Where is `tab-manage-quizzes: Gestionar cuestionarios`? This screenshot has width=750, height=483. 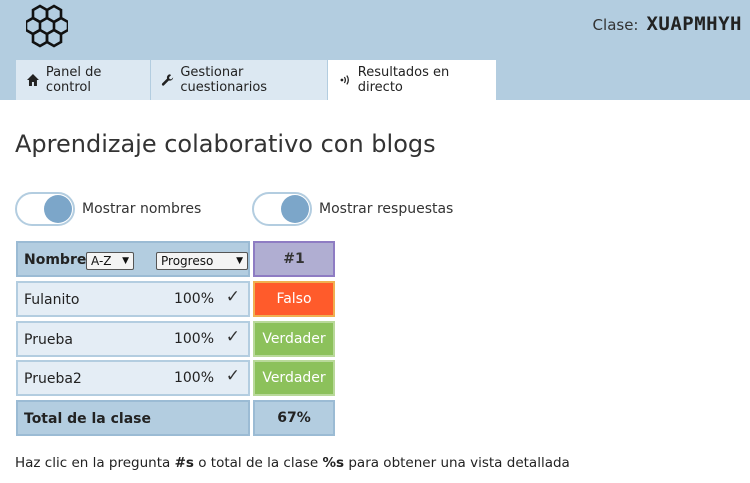
tab-manage-quizzes: Gestionar cuestionarios is located at coordinates (239, 80).